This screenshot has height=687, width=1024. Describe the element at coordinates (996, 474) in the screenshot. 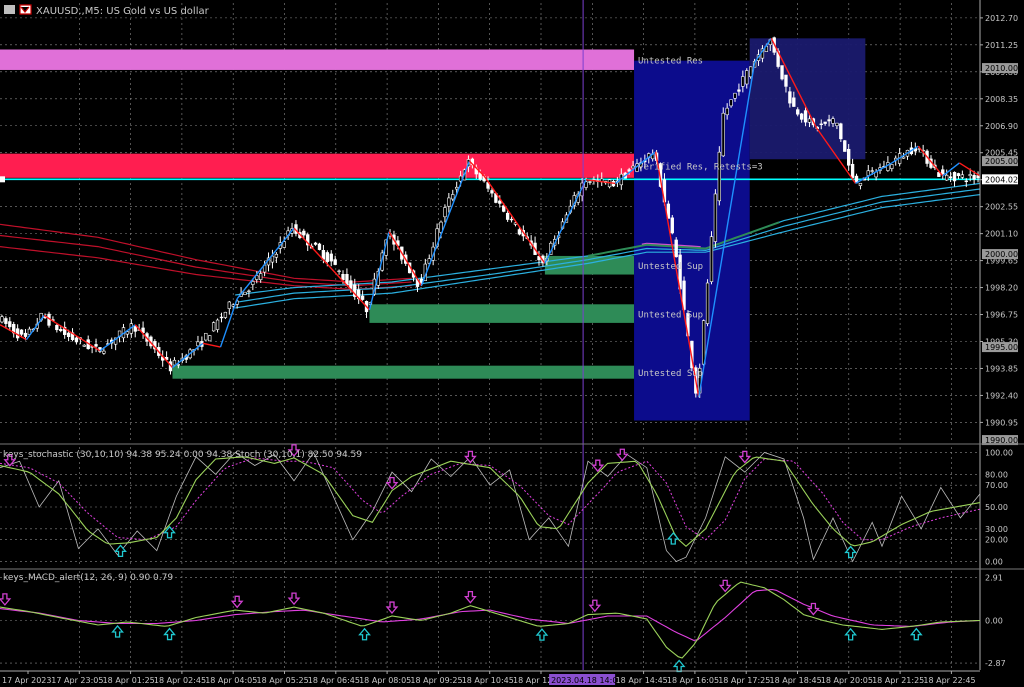

I see `stoch-tick-label: 80.00` at that location.